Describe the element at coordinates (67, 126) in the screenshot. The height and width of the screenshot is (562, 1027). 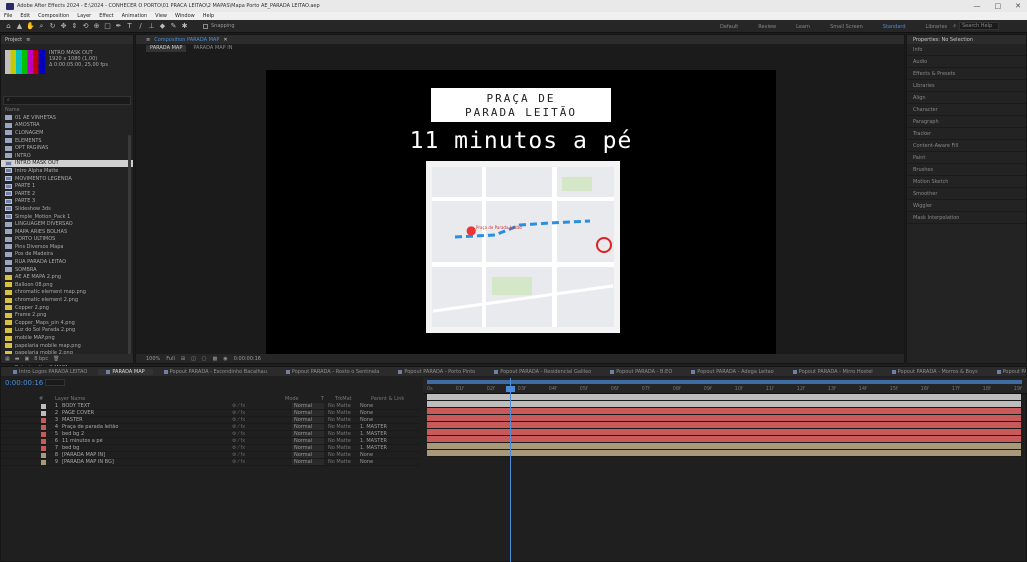
I see `list-item: AMOSTRA` at that location.